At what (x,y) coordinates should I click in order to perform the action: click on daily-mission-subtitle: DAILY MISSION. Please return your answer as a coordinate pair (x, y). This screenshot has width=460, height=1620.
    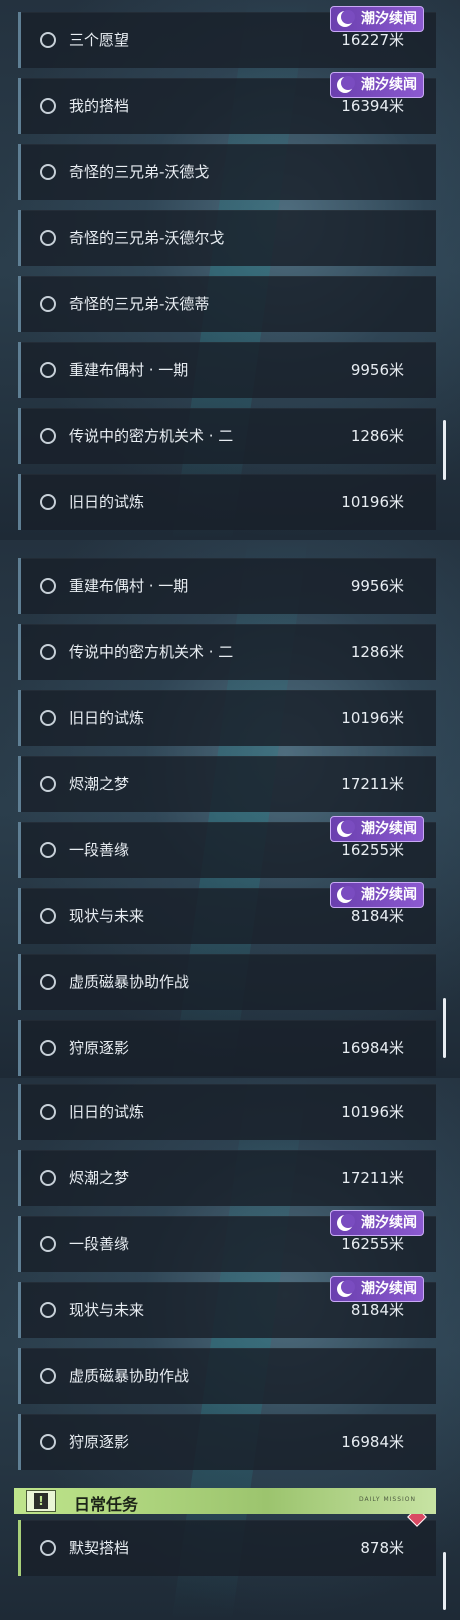
    Looking at the image, I should click on (387, 1499).